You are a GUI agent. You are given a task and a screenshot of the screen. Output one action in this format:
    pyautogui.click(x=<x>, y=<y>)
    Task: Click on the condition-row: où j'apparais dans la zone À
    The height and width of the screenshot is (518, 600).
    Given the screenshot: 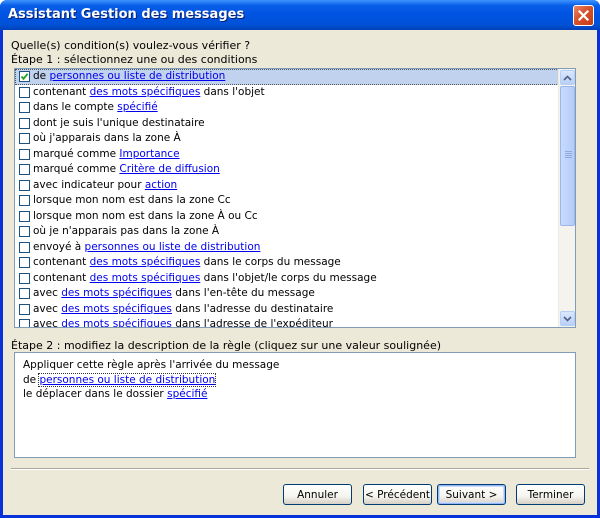 What is the action you would take?
    pyautogui.click(x=287, y=139)
    